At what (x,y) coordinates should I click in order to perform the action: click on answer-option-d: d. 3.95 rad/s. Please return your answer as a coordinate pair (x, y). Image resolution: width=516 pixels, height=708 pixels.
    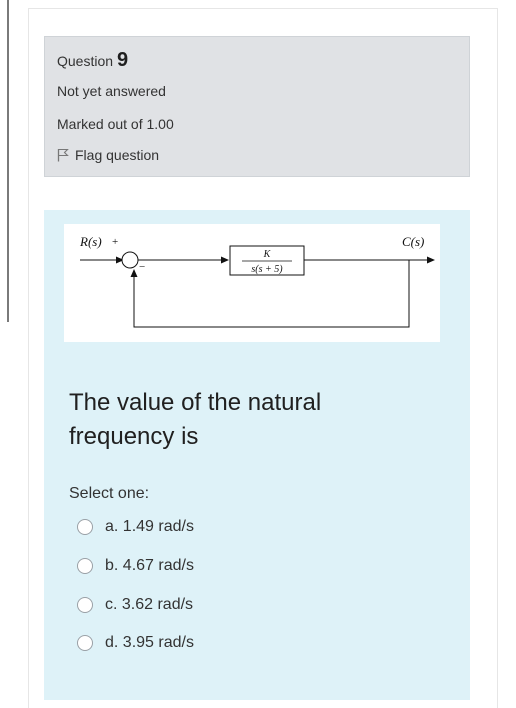
    Looking at the image, I should click on (135, 643).